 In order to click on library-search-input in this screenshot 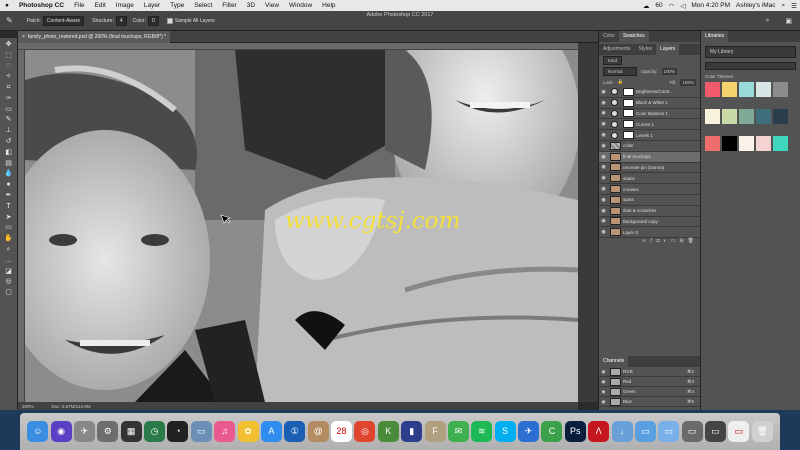, I will do `click(750, 66)`.